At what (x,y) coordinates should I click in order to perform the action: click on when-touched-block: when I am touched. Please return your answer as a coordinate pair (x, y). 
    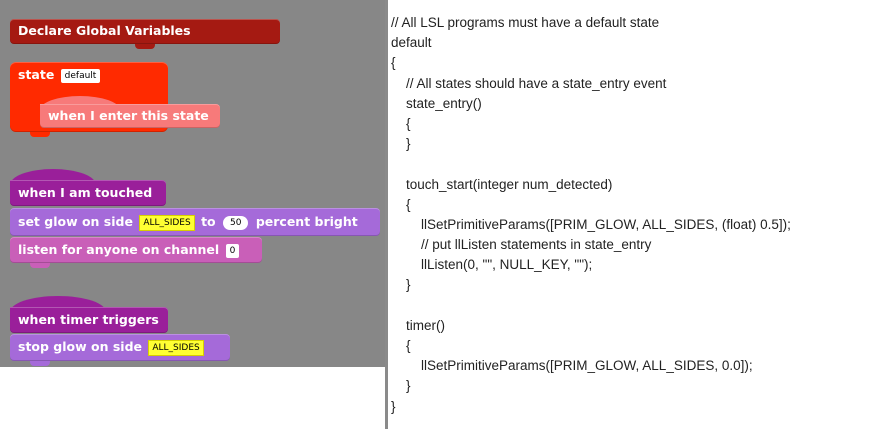
    Looking at the image, I should click on (88, 193).